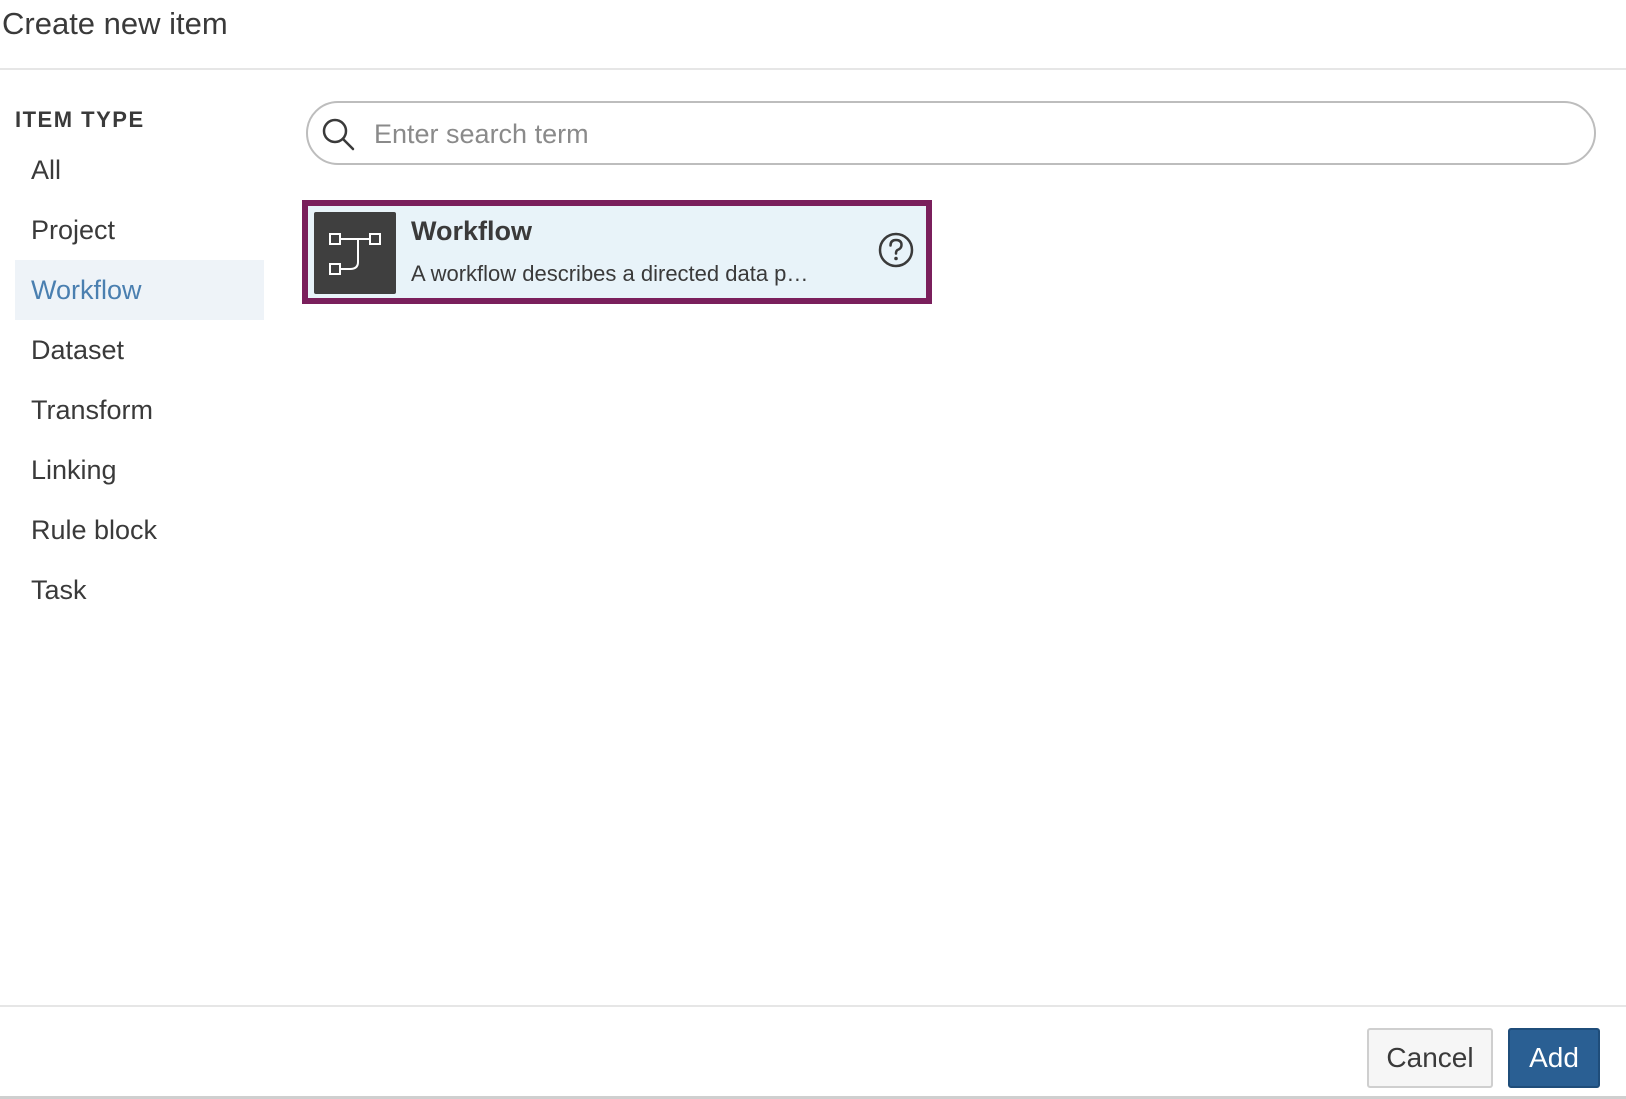 Image resolution: width=1626 pixels, height=1099 pixels. I want to click on result-item-title: Workflow, so click(471, 231).